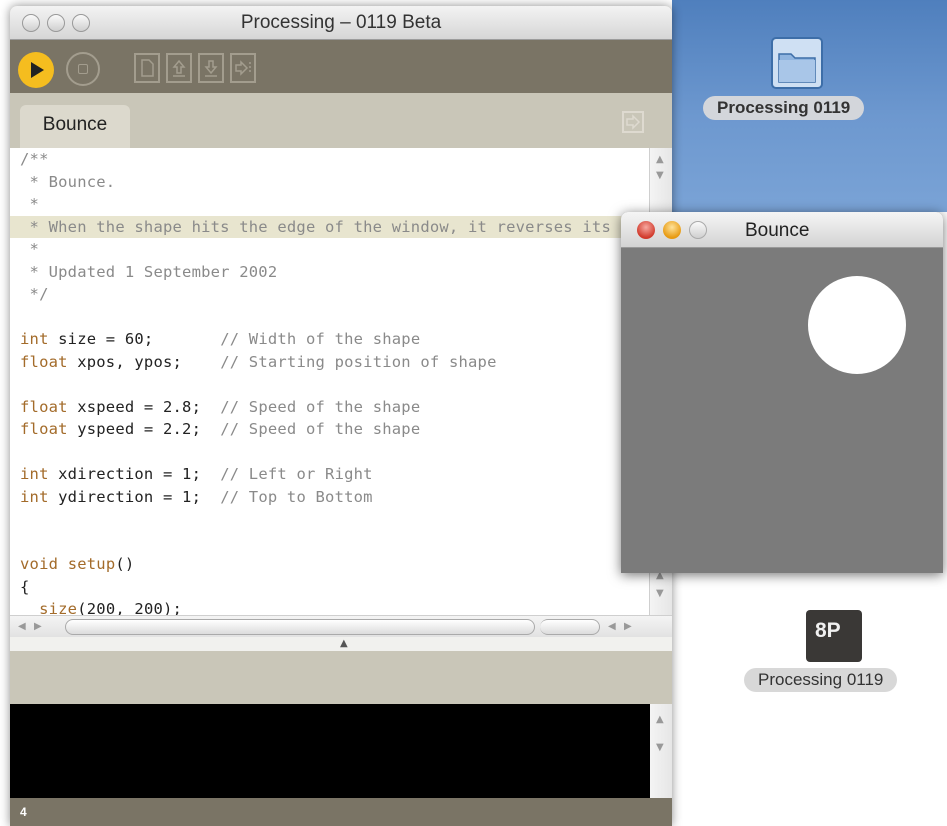 This screenshot has height=826, width=947. I want to click on status-bar: 4, so click(341, 812).